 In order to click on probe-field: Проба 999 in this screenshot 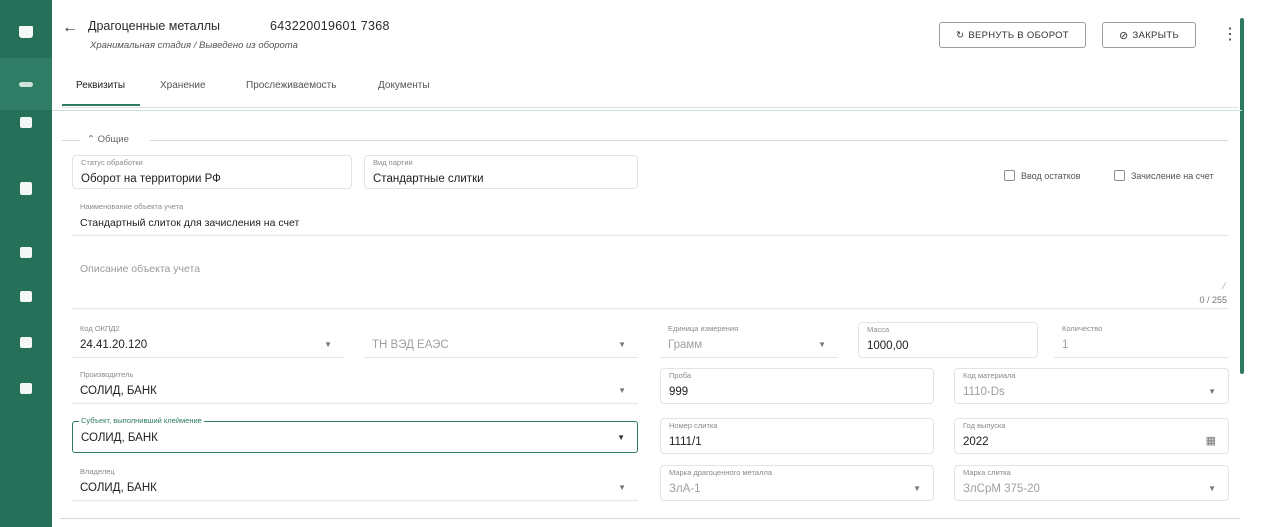, I will do `click(797, 386)`.